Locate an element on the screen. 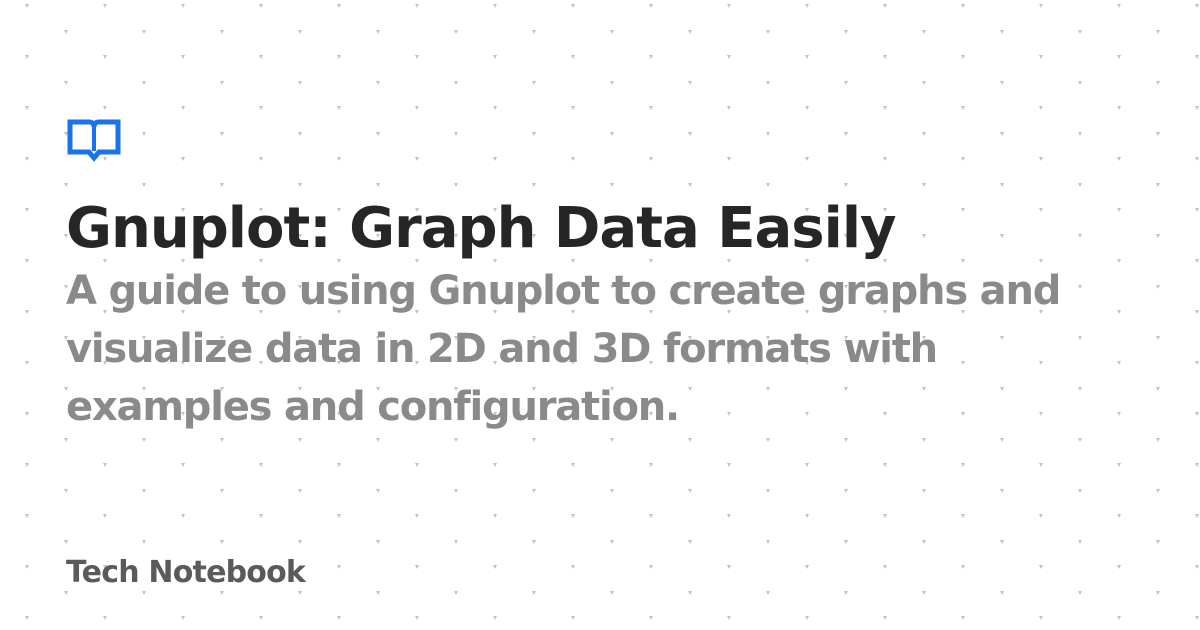 This screenshot has height=630, width=1200. page-title: Gnuplot: Graph Data Easily is located at coordinates (481, 228).